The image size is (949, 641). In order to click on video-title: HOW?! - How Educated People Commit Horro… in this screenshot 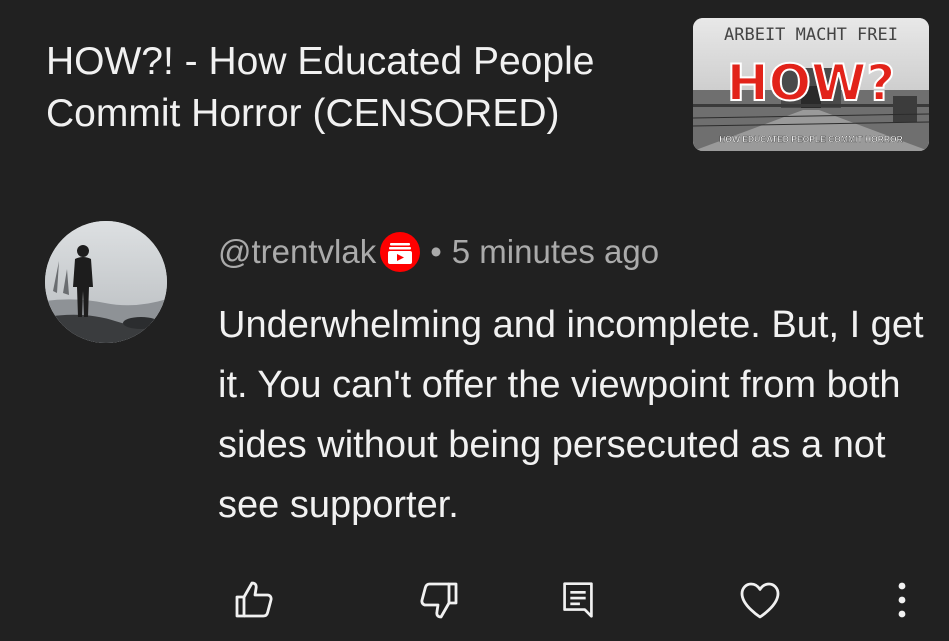, I will do `click(356, 88)`.